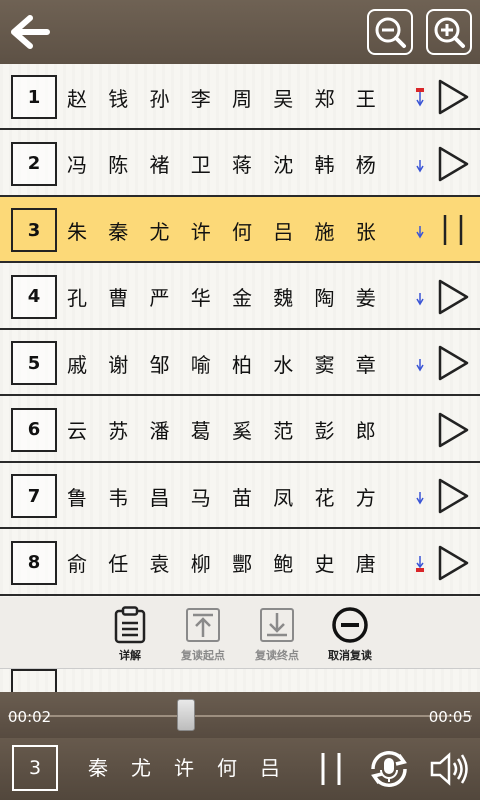 Image resolution: width=480 pixels, height=800 pixels. Describe the element at coordinates (252, 363) in the screenshot. I see `surname: 柏` at that location.